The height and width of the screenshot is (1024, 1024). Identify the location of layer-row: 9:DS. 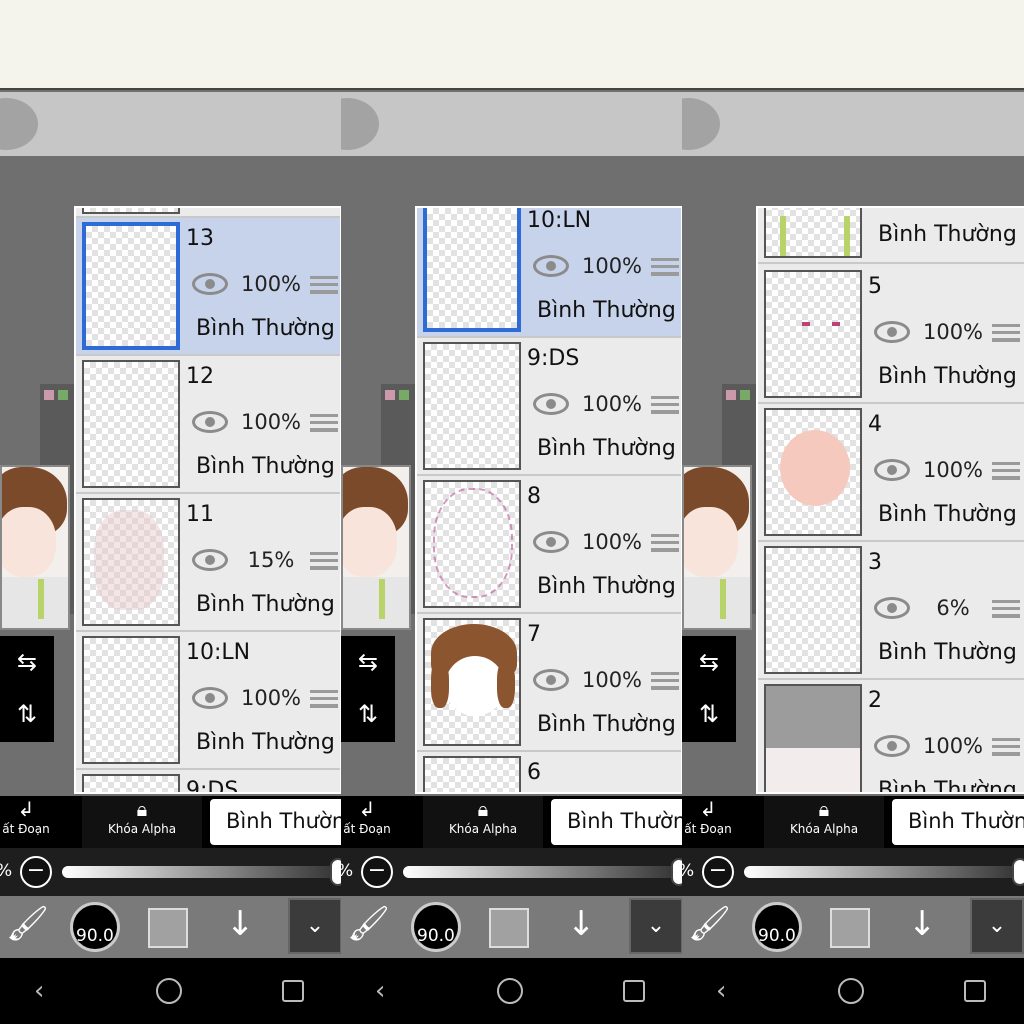
(208, 782).